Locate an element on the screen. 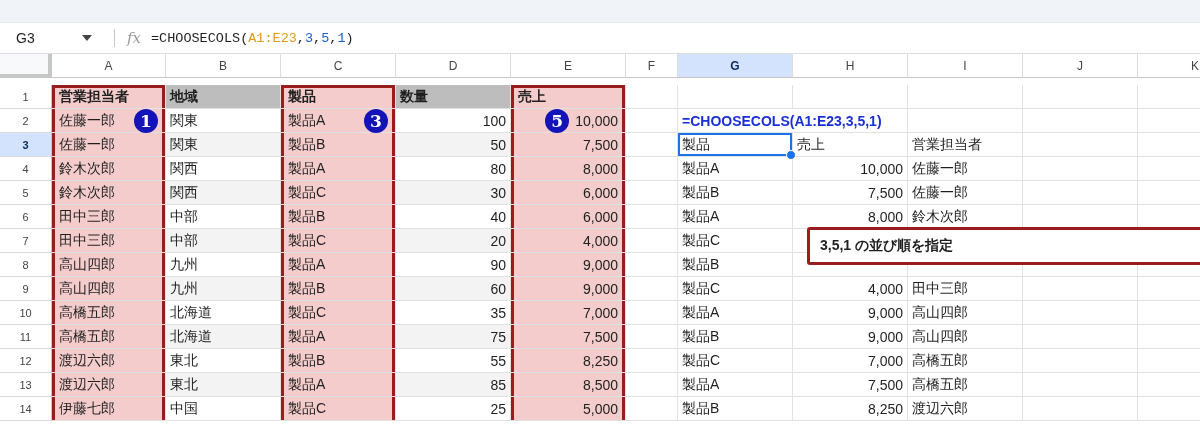  column-header: I is located at coordinates (965, 66).